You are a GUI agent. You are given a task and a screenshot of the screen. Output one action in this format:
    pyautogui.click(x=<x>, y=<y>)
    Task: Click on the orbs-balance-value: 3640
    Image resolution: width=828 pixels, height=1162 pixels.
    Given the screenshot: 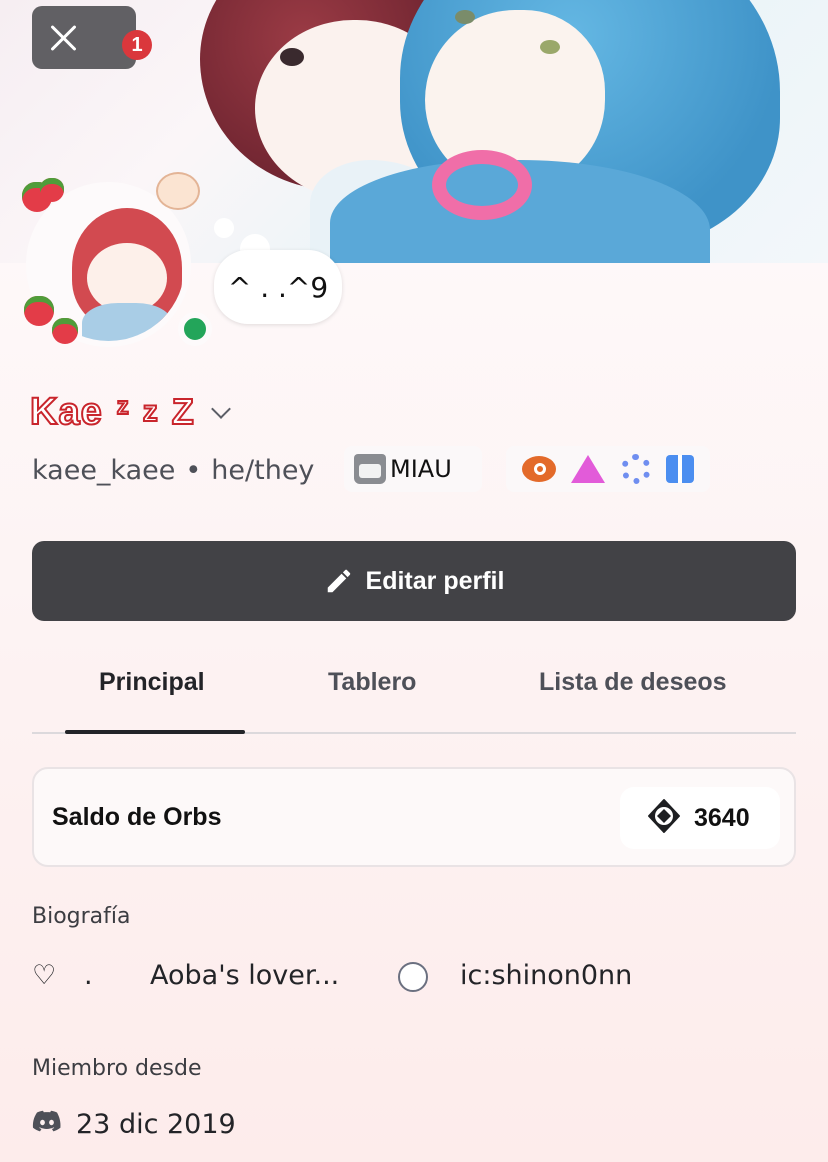 What is the action you would take?
    pyautogui.click(x=722, y=817)
    